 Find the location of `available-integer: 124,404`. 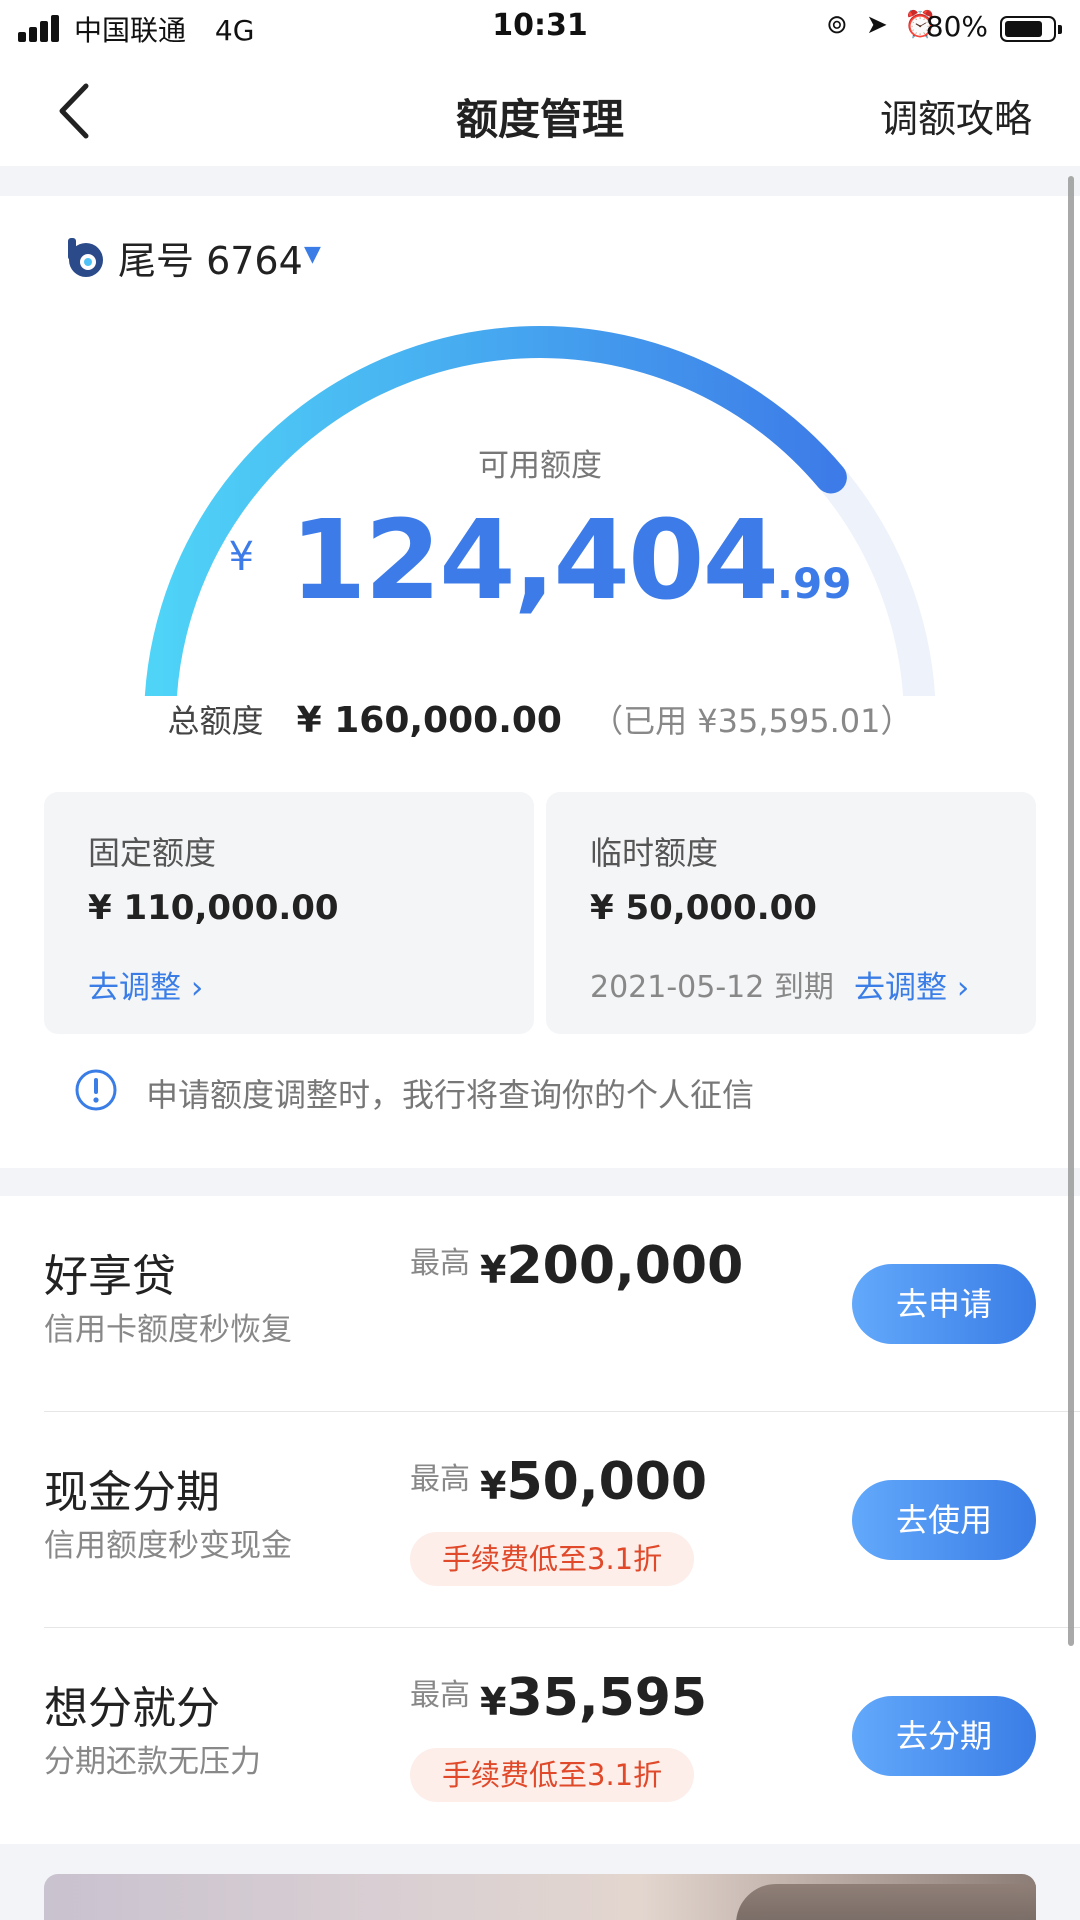

available-integer: 124,404 is located at coordinates (534, 560).